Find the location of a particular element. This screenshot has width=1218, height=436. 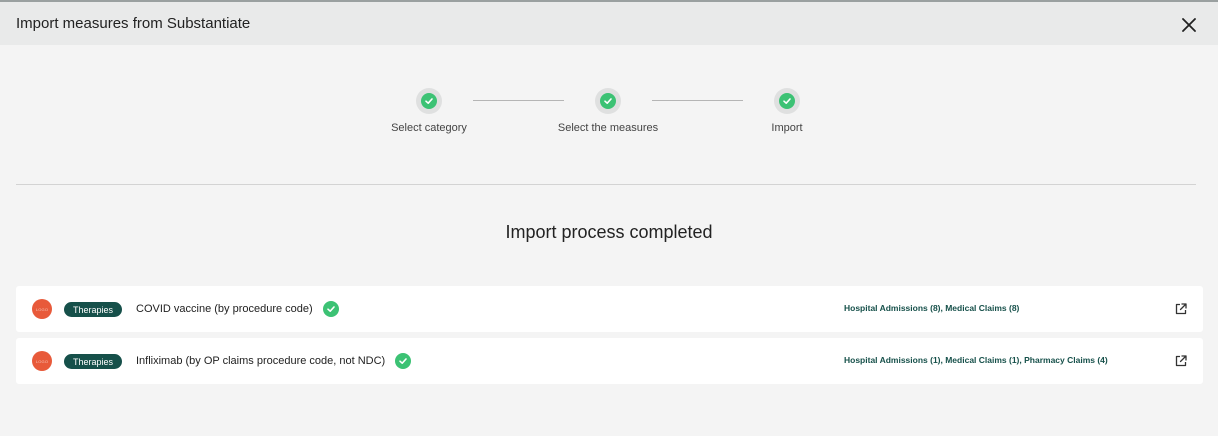

step-select-measures: Select the measures is located at coordinates (608, 111).